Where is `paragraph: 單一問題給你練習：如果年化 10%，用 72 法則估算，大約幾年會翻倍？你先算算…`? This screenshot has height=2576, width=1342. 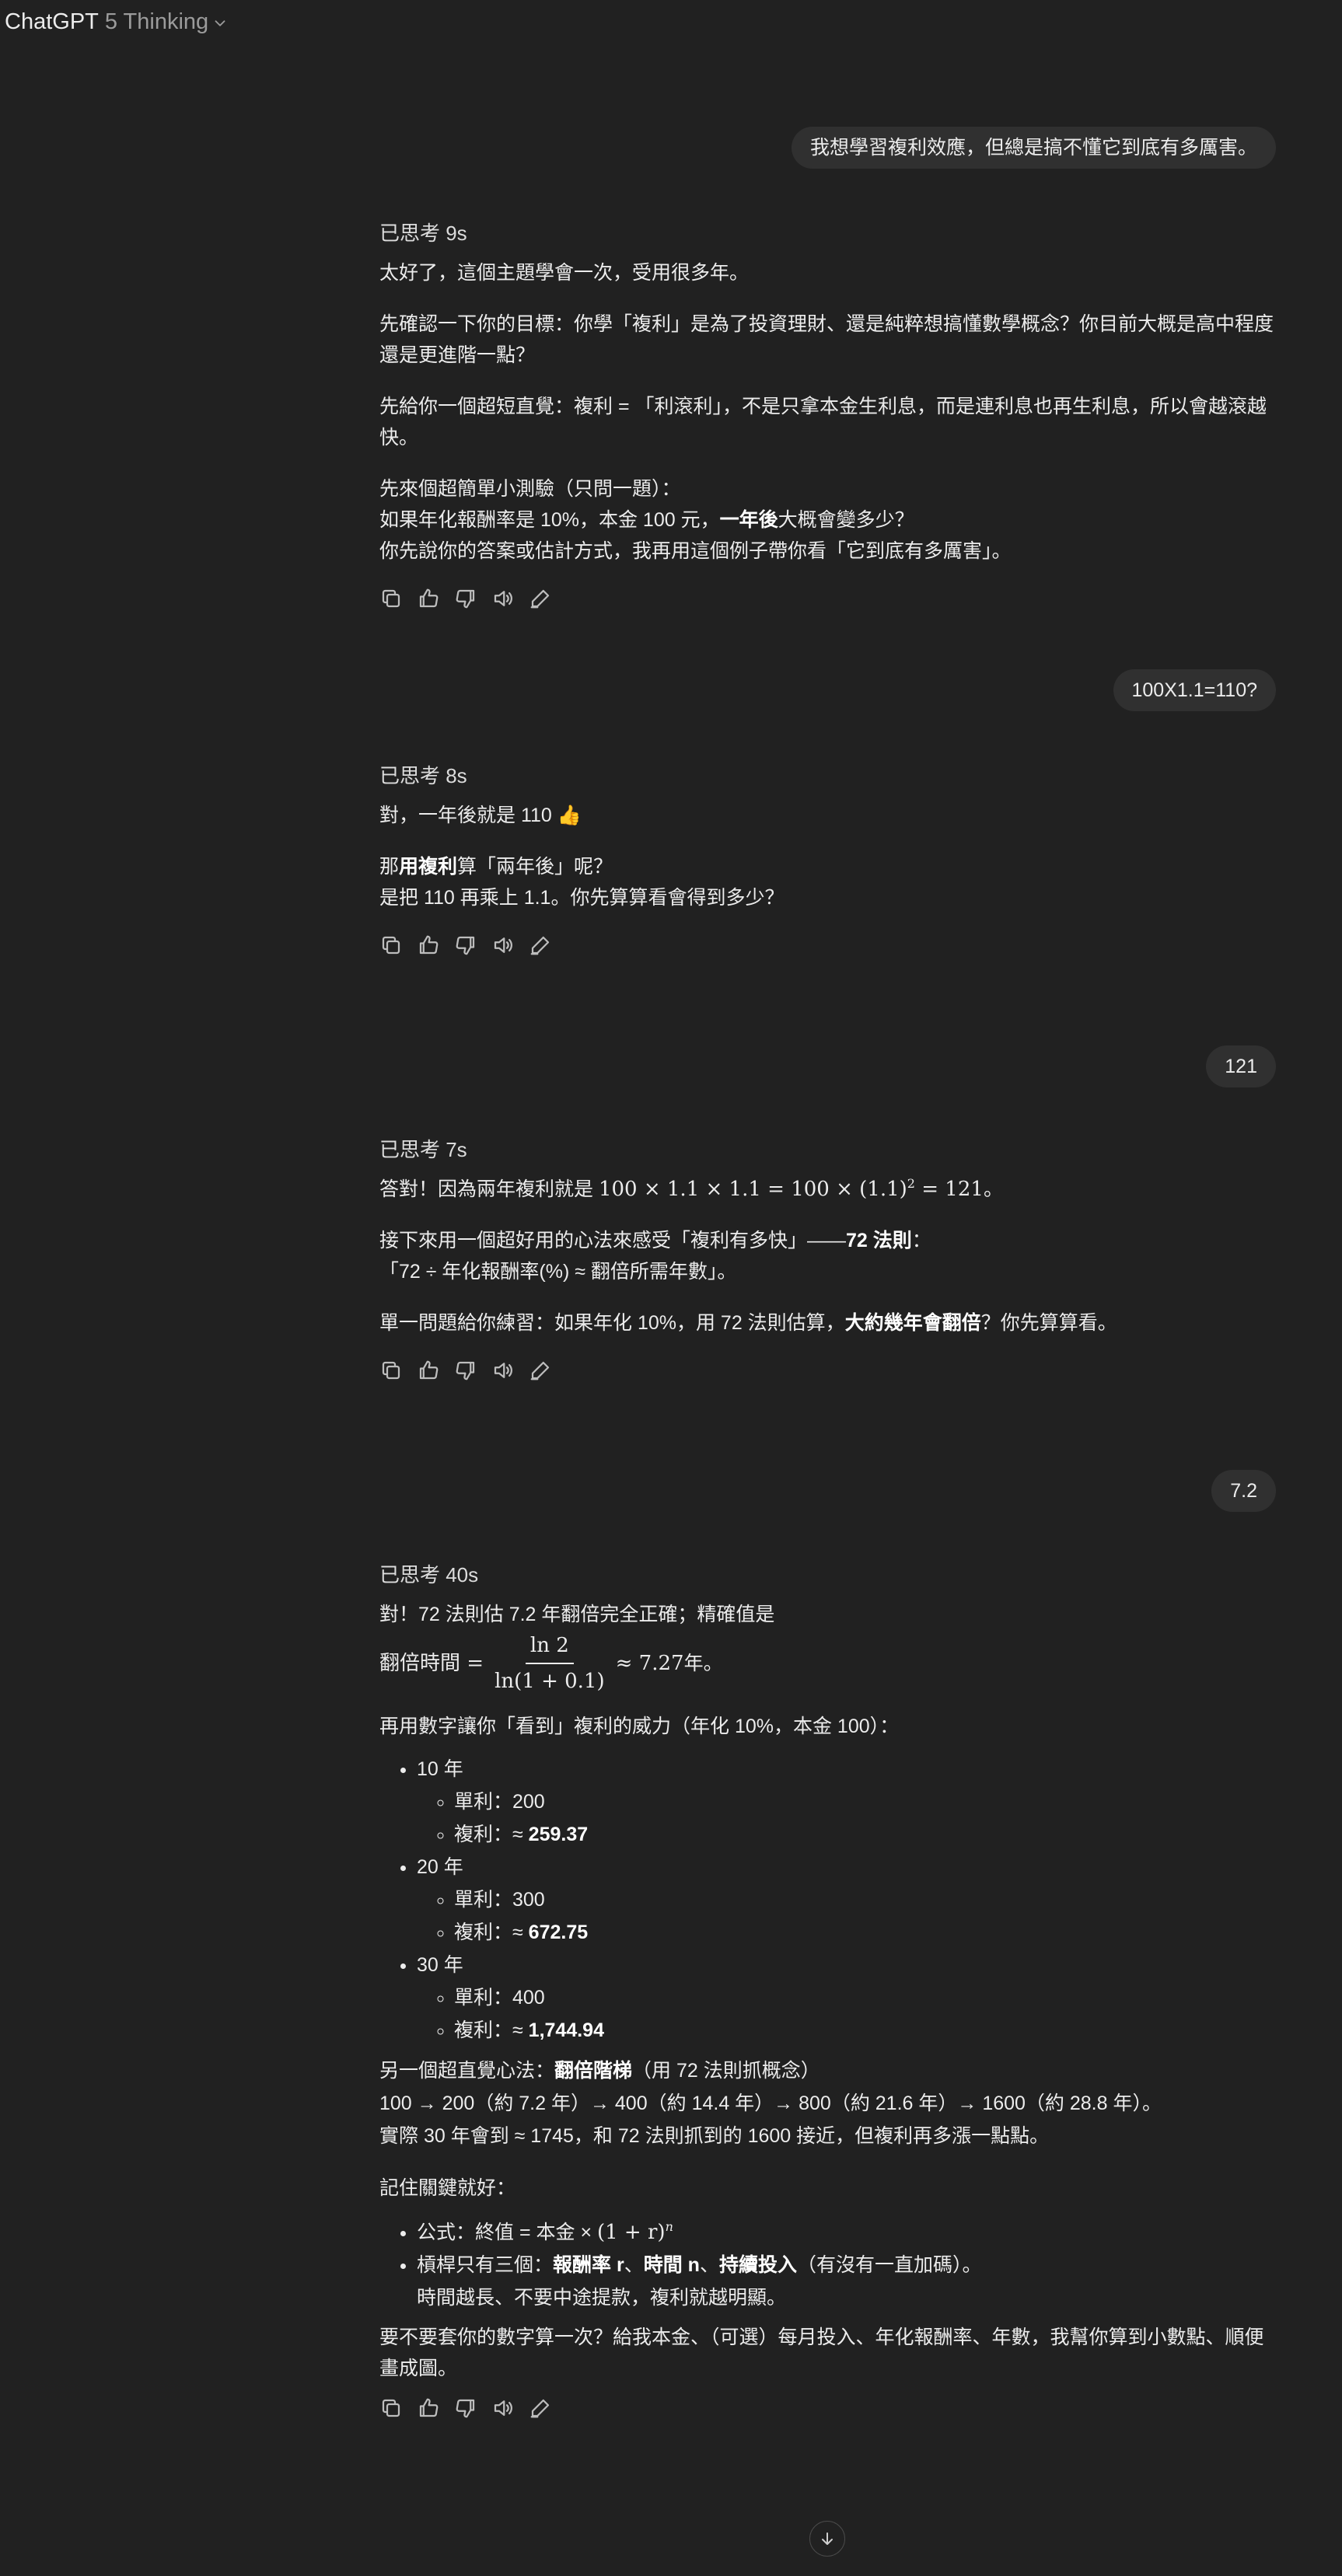
paragraph: 單一問題給你練習：如果年化 10%，用 72 法則估算，大約幾年會翻倍？你先算算… is located at coordinates (748, 1323).